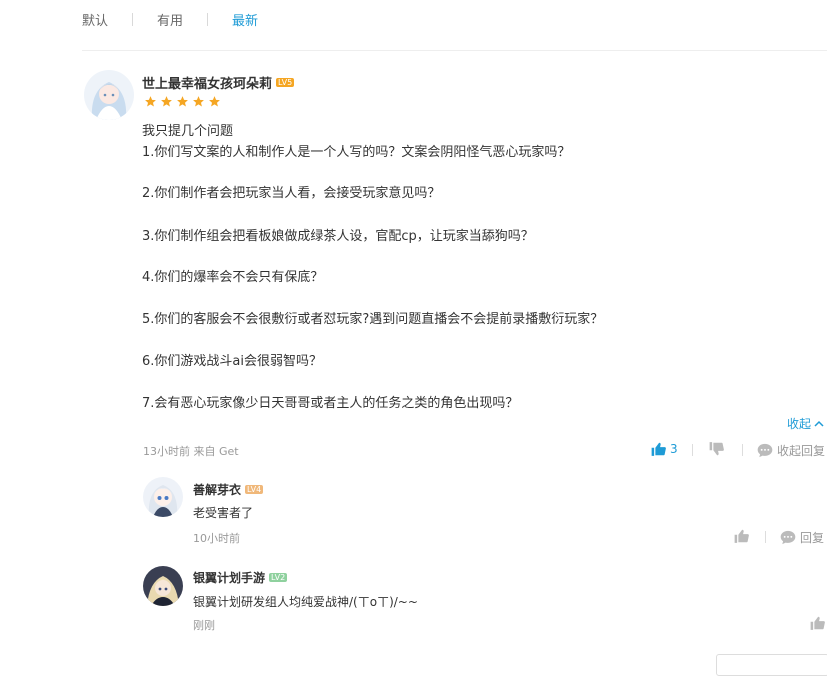  What do you see at coordinates (278, 577) in the screenshot?
I see `level-badge: LV2` at bounding box center [278, 577].